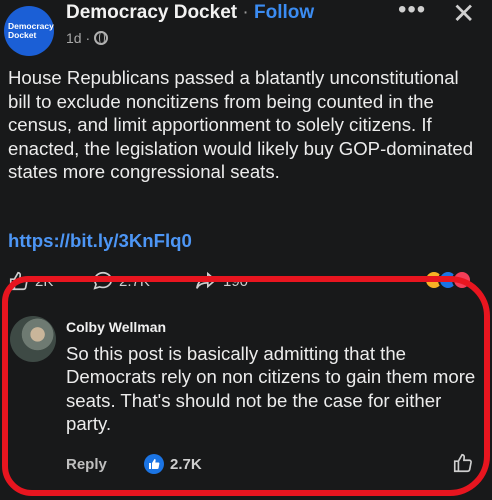 Image resolution: width=492 pixels, height=500 pixels. Describe the element at coordinates (151, 12) in the screenshot. I see `page-name-link: Democracy Docket` at that location.